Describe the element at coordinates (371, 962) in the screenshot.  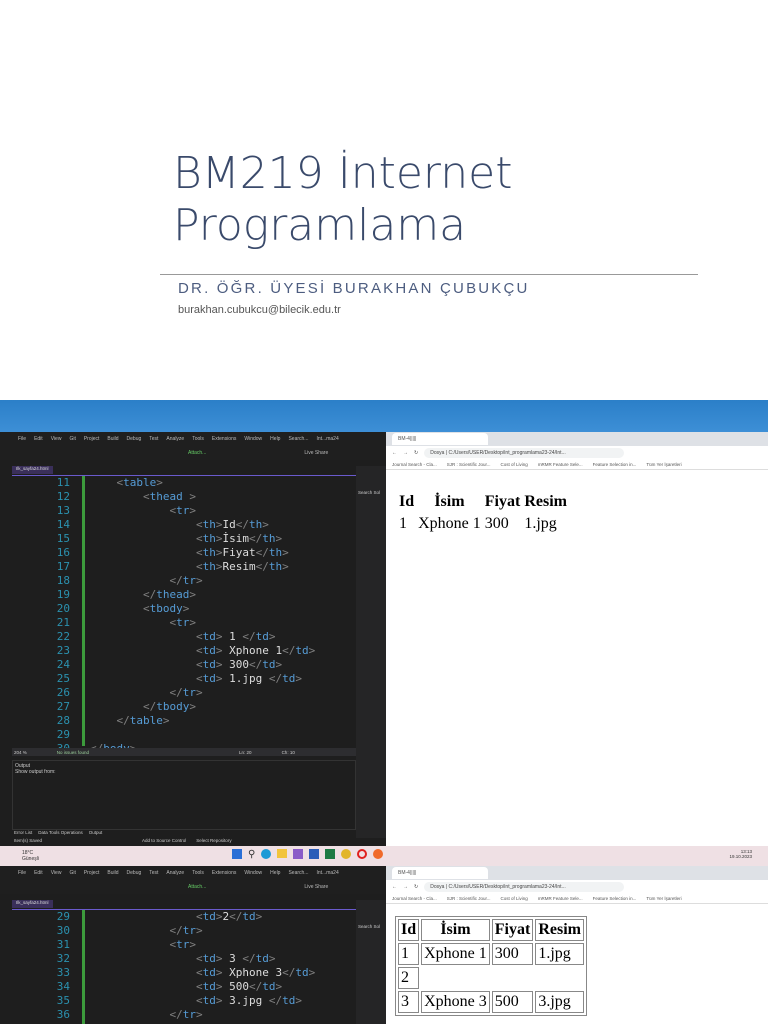
I see `solution-explorer-2: Search Sol` at that location.